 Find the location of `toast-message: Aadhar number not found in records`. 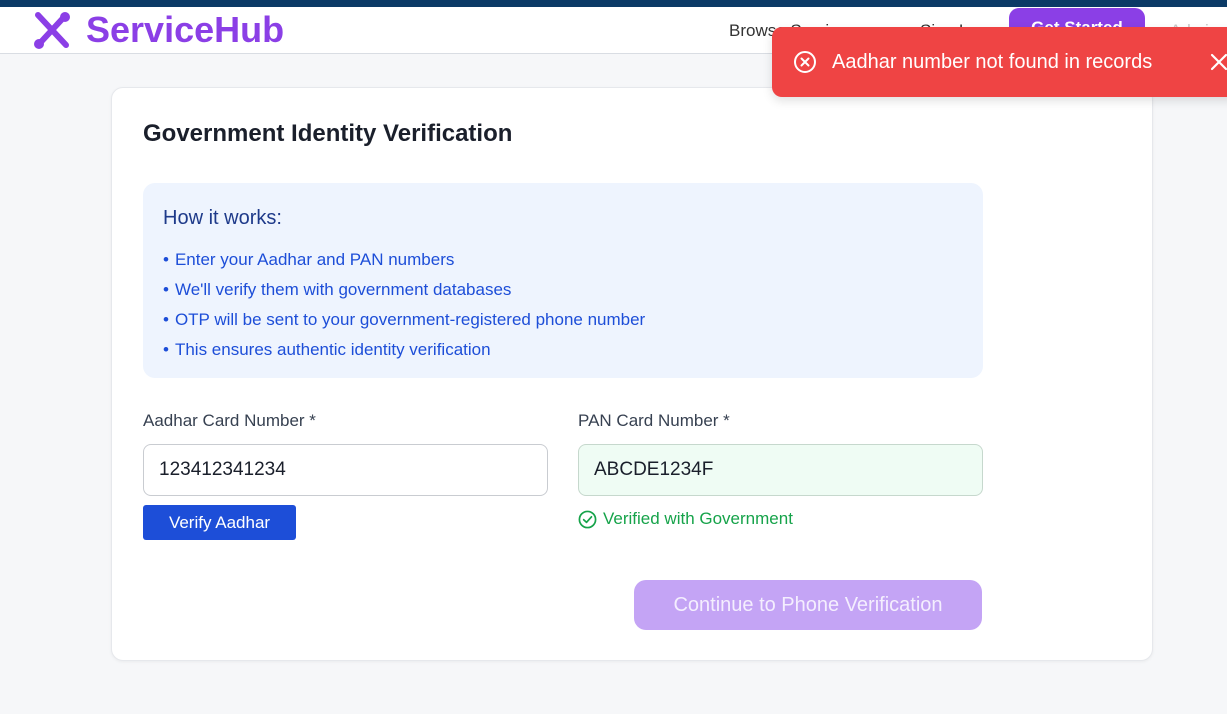

toast-message: Aadhar number not found in records is located at coordinates (992, 62).